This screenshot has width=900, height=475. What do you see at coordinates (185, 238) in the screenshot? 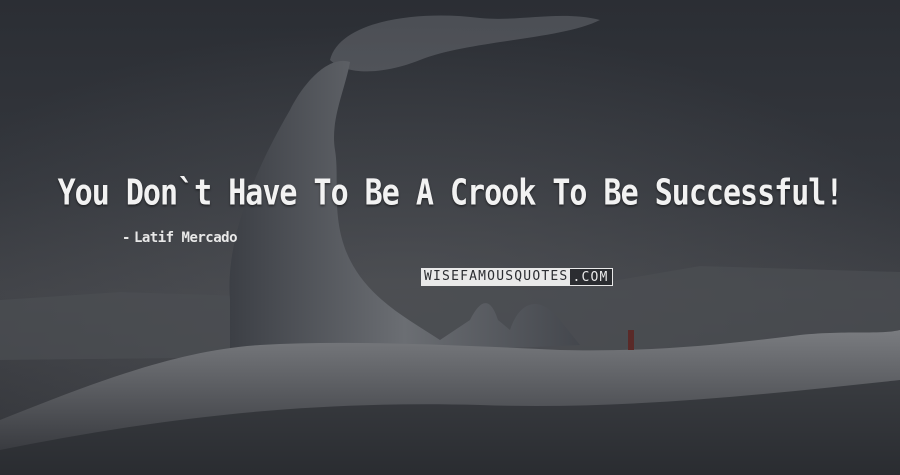
I see `author-name: Latif Mercado` at bounding box center [185, 238].